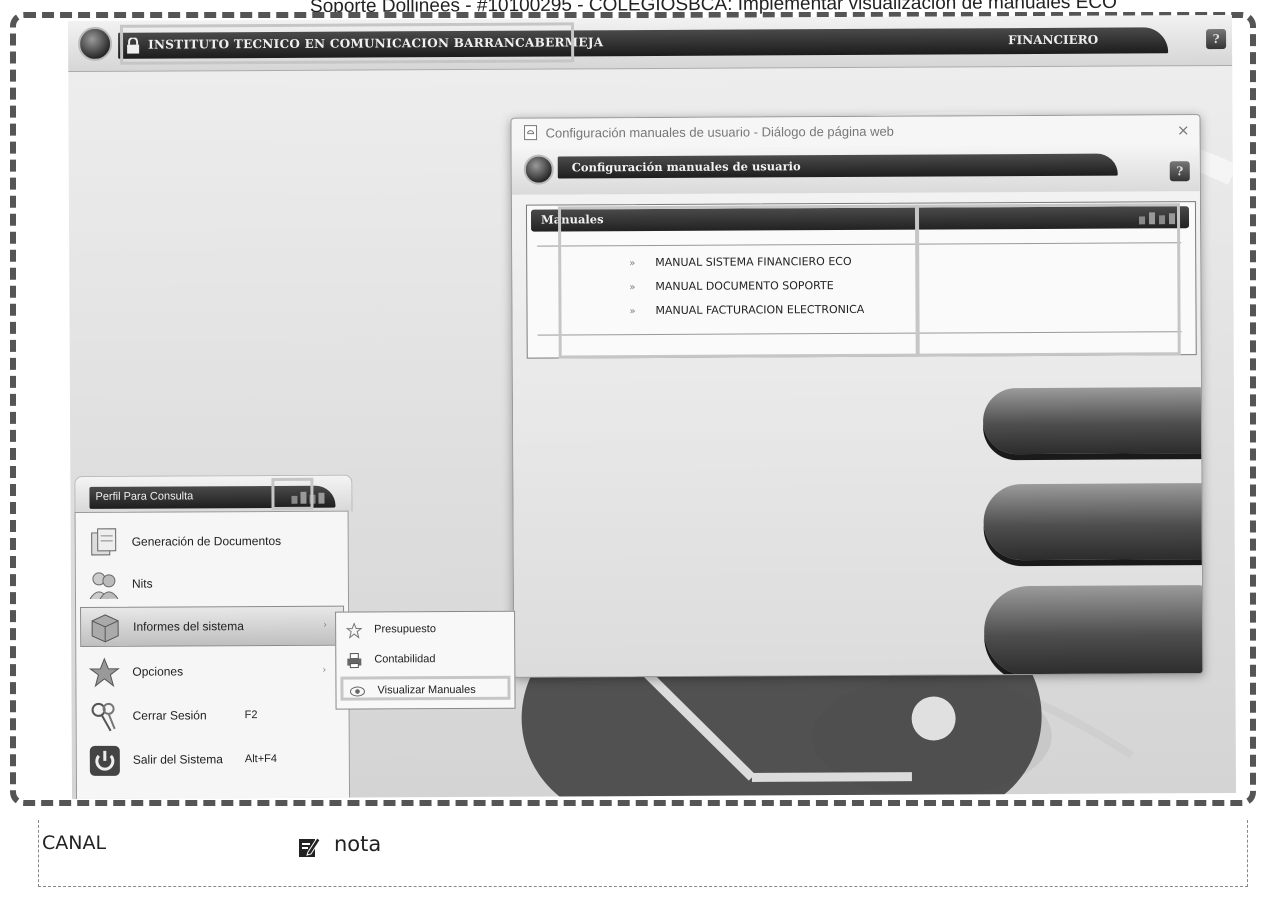  I want to click on page-icon, so click(531, 133).